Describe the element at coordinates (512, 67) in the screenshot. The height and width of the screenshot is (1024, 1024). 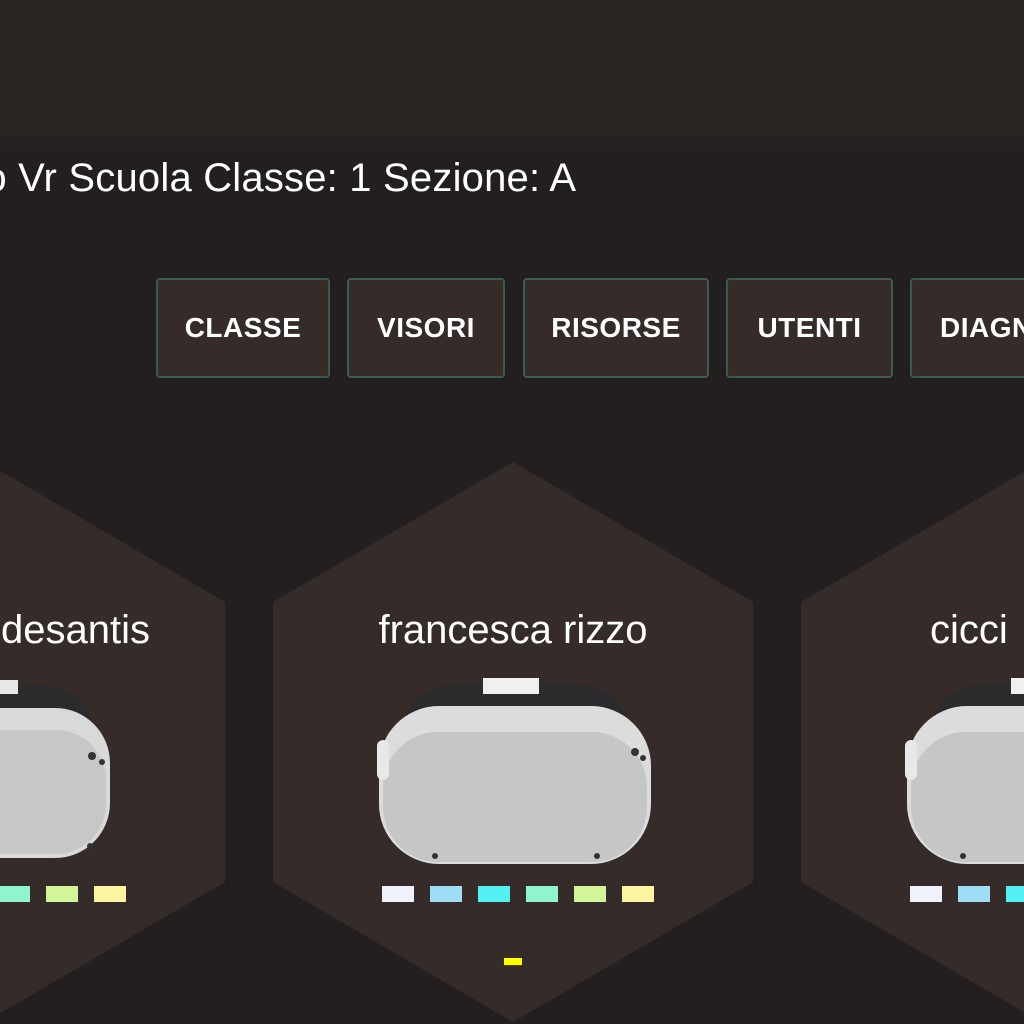
I see `top-app-bar` at that location.